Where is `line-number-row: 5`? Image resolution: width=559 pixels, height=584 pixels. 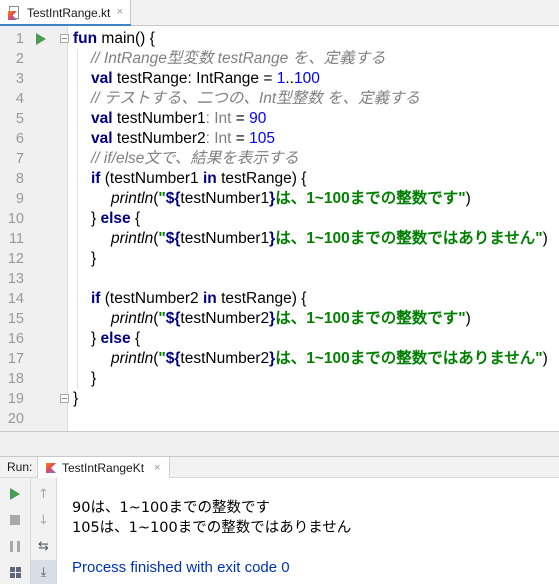 line-number-row: 5 is located at coordinates (33, 119).